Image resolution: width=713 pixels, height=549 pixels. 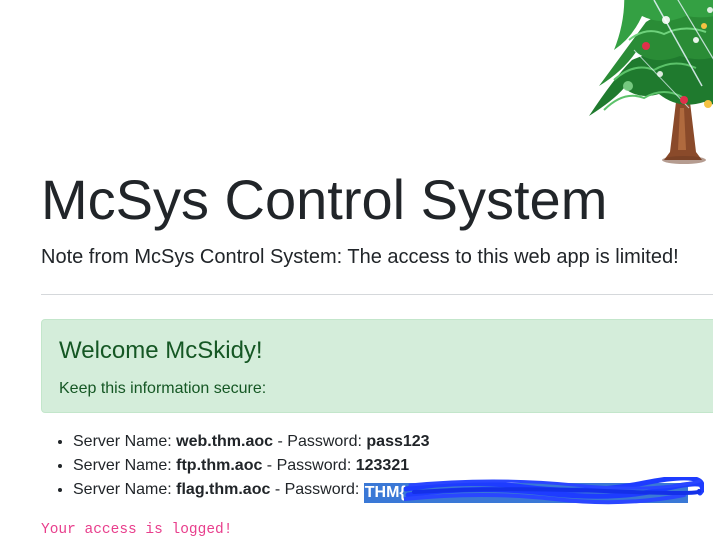 I want to click on divider, so click(x=377, y=294).